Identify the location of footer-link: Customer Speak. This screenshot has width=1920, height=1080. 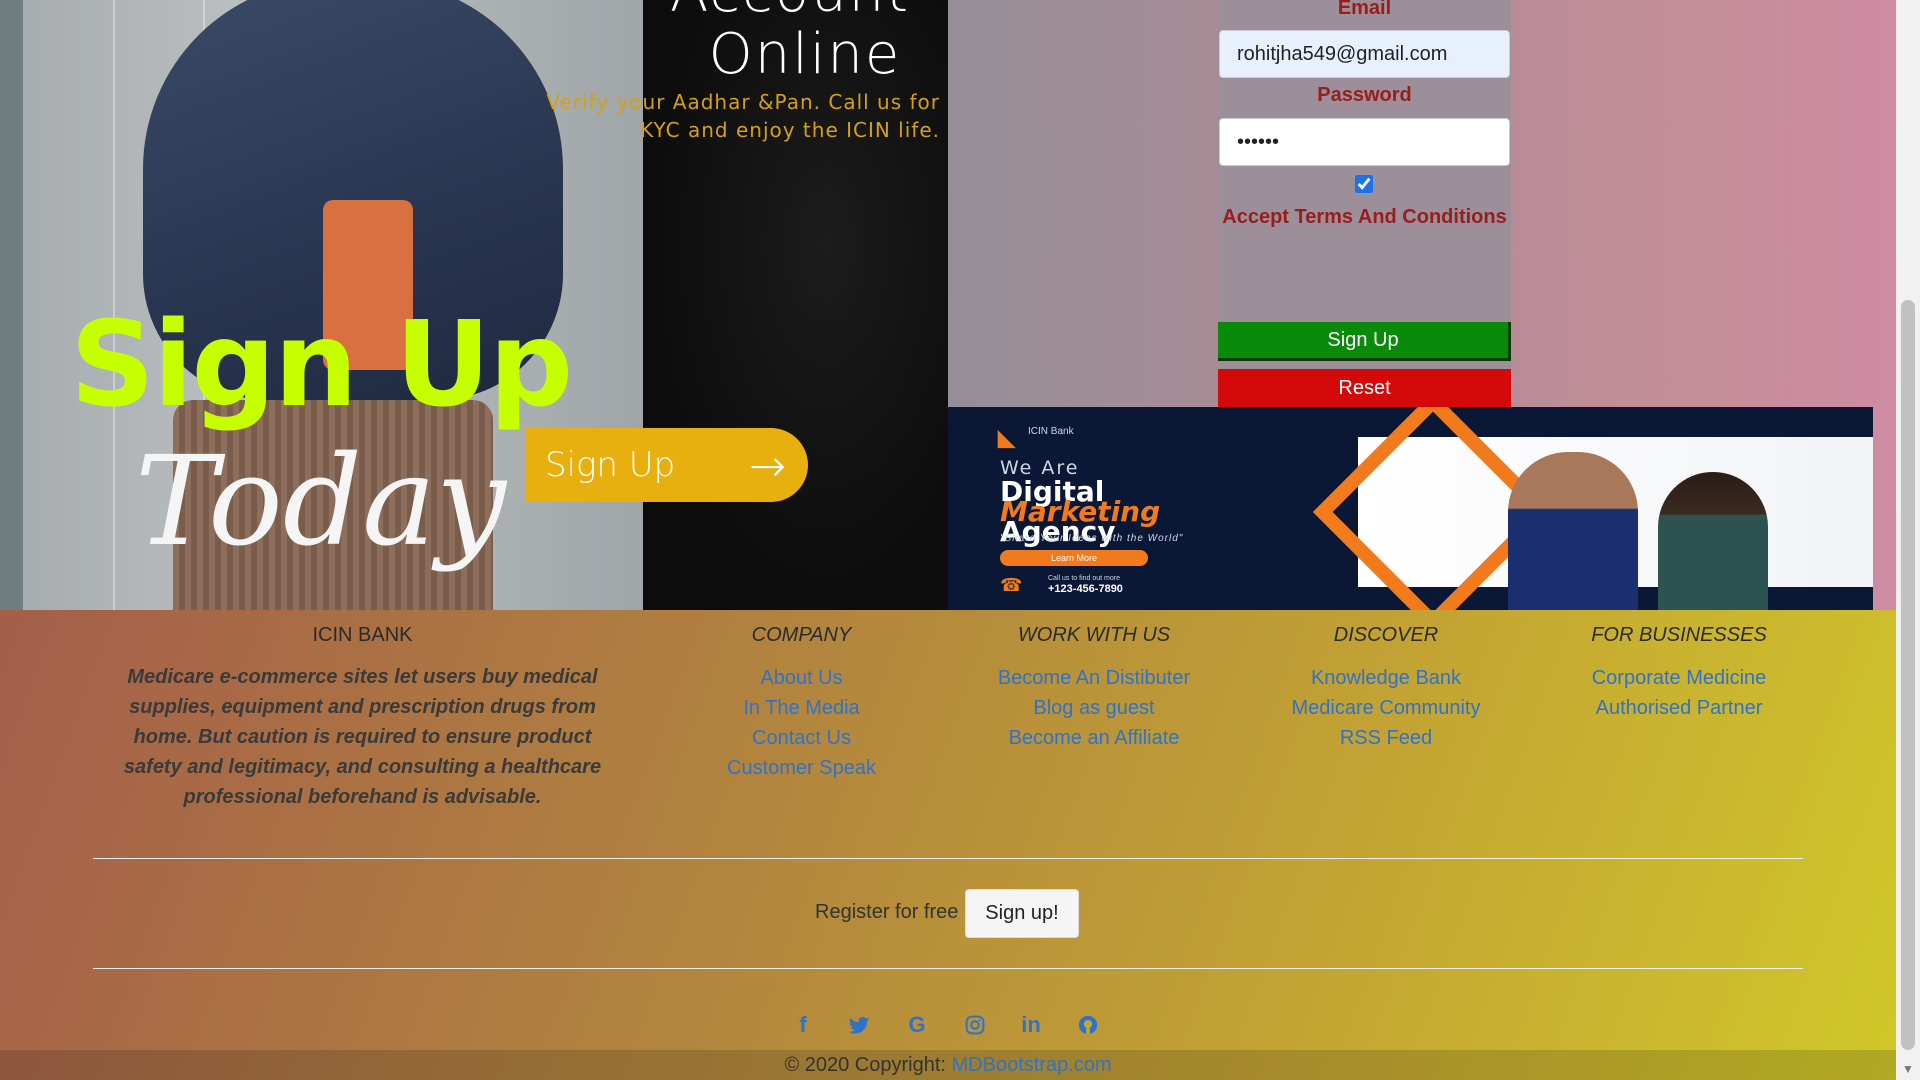
(801, 768).